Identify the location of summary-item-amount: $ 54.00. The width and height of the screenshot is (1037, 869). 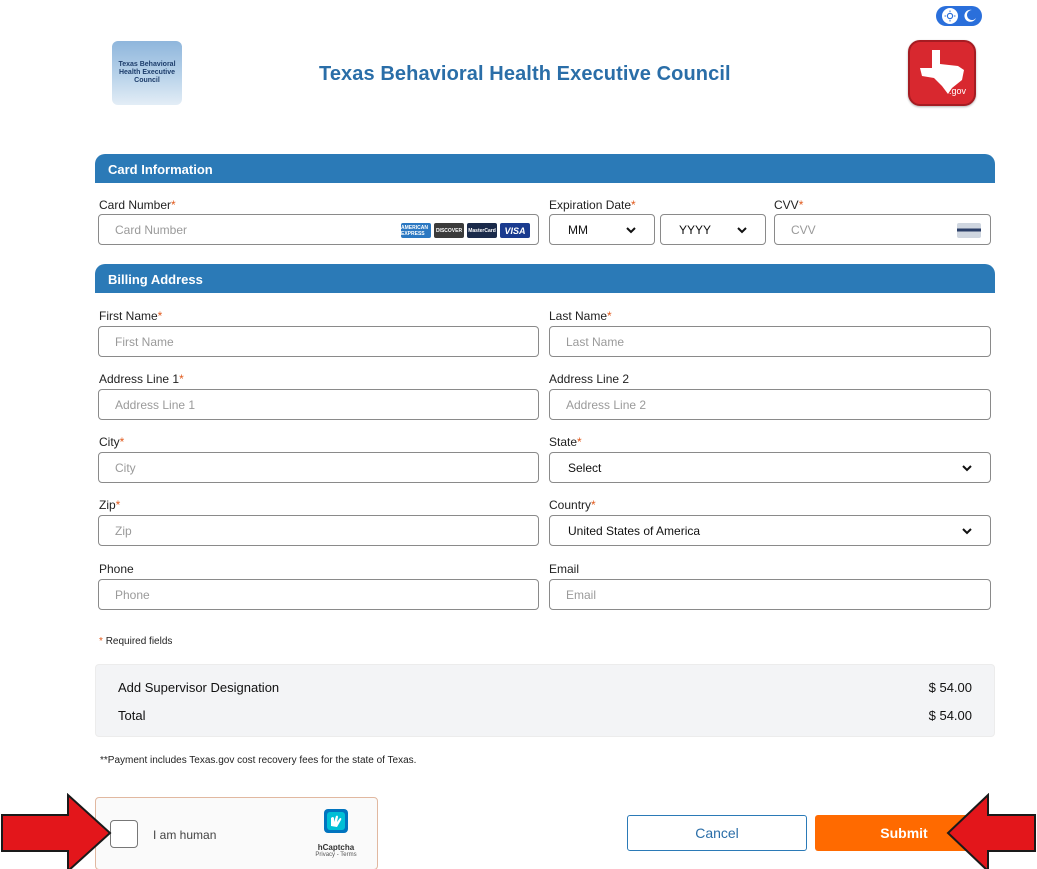
(950, 687).